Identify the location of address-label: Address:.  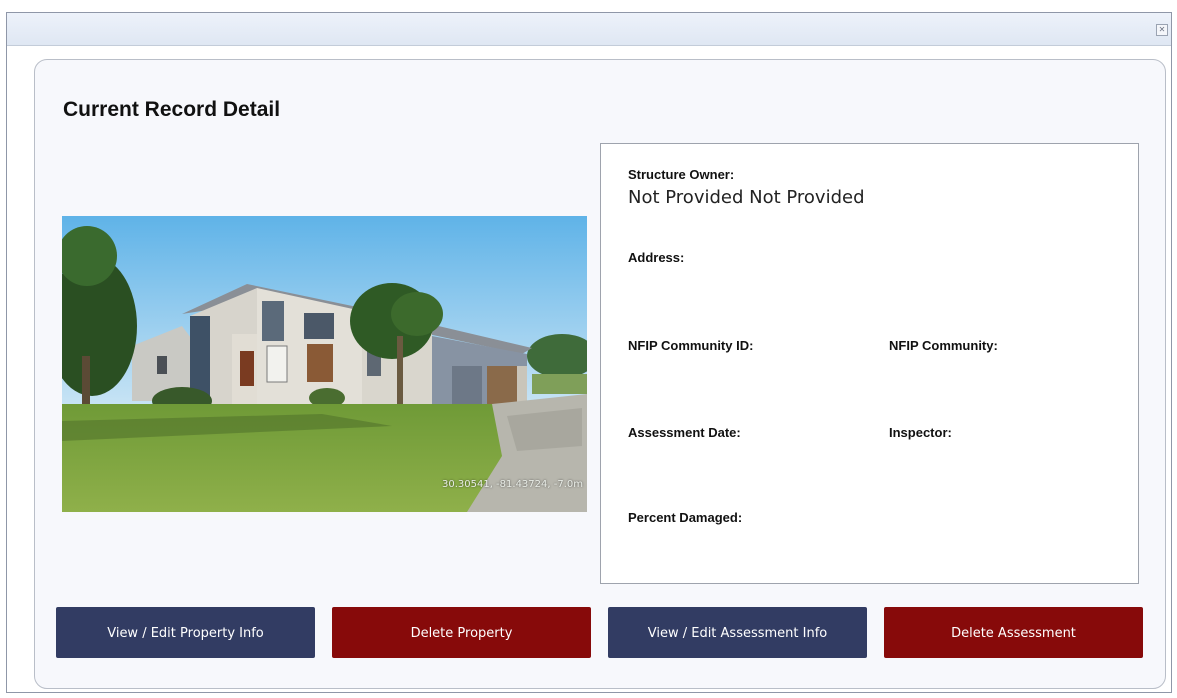
(656, 257).